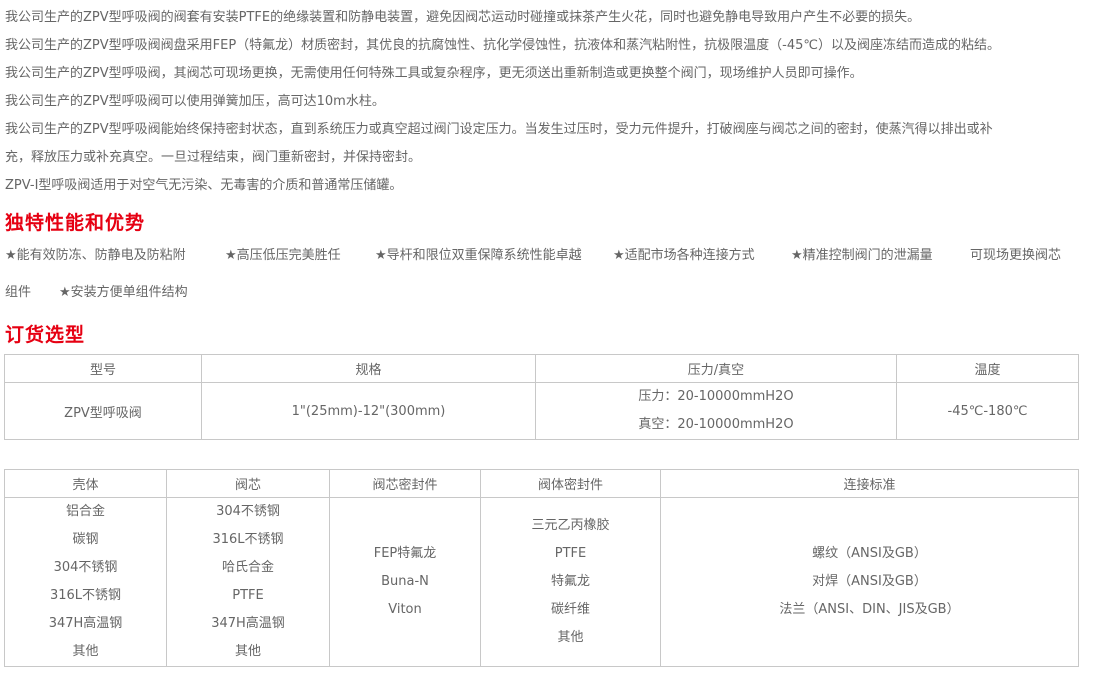  Describe the element at coordinates (103, 368) in the screenshot. I see `header-model: 型号` at that location.